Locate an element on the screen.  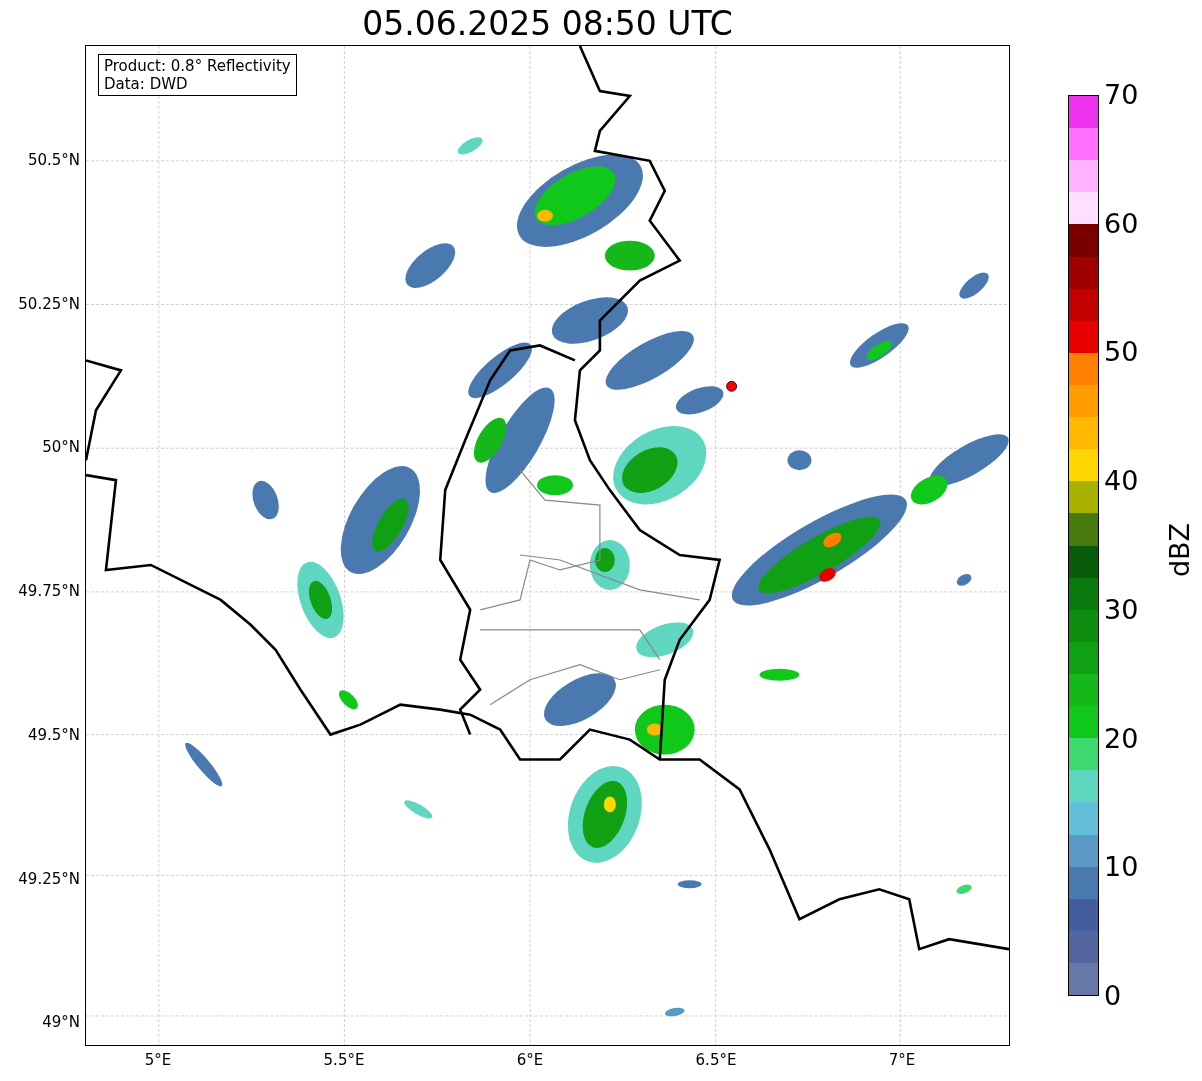
colorbar-tick-label: 0 is located at coordinates (1113, 996).